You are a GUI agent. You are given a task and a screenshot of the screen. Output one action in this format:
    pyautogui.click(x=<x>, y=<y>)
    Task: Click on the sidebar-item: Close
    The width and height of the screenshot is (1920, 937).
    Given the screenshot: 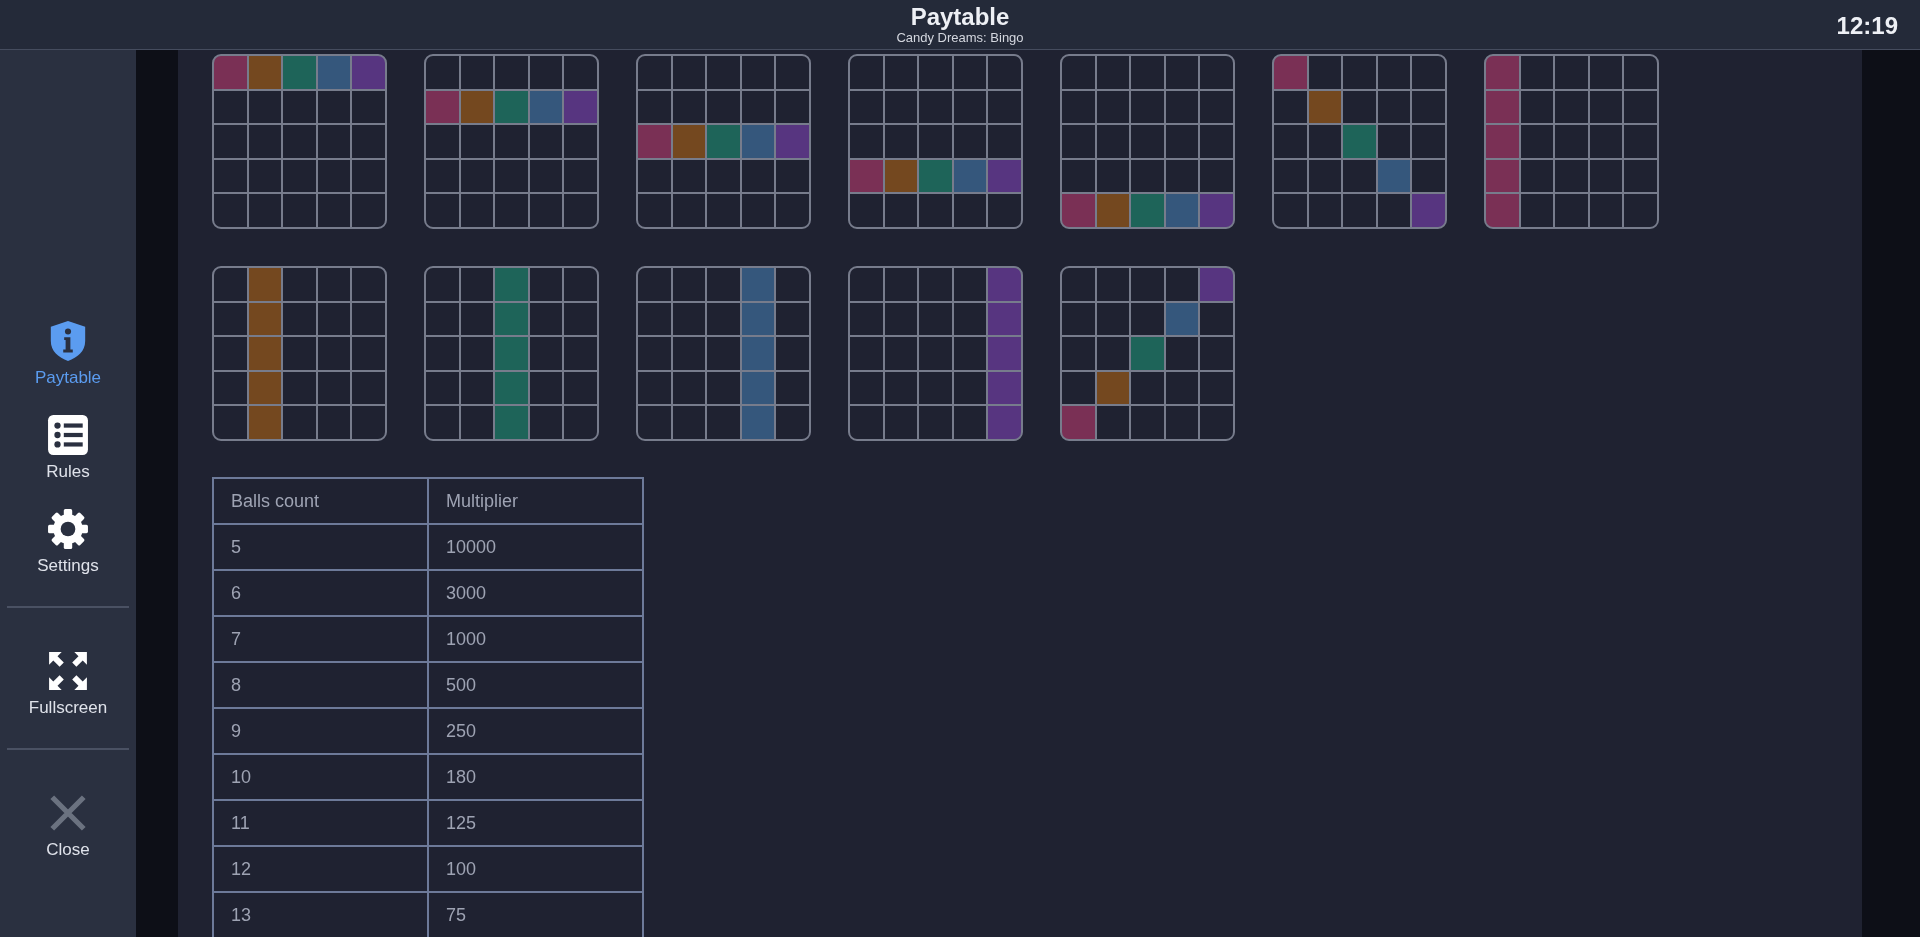 What is the action you would take?
    pyautogui.click(x=68, y=826)
    